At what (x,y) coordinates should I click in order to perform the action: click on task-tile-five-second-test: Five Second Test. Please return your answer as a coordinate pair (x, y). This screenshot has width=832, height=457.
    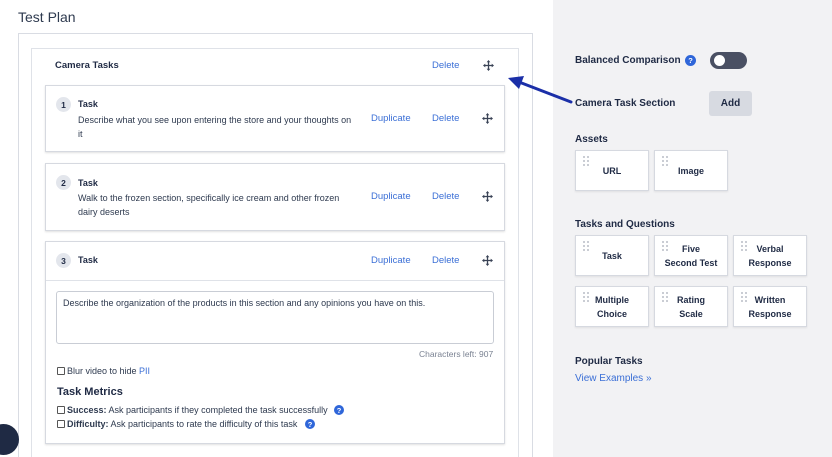
    Looking at the image, I should click on (691, 255).